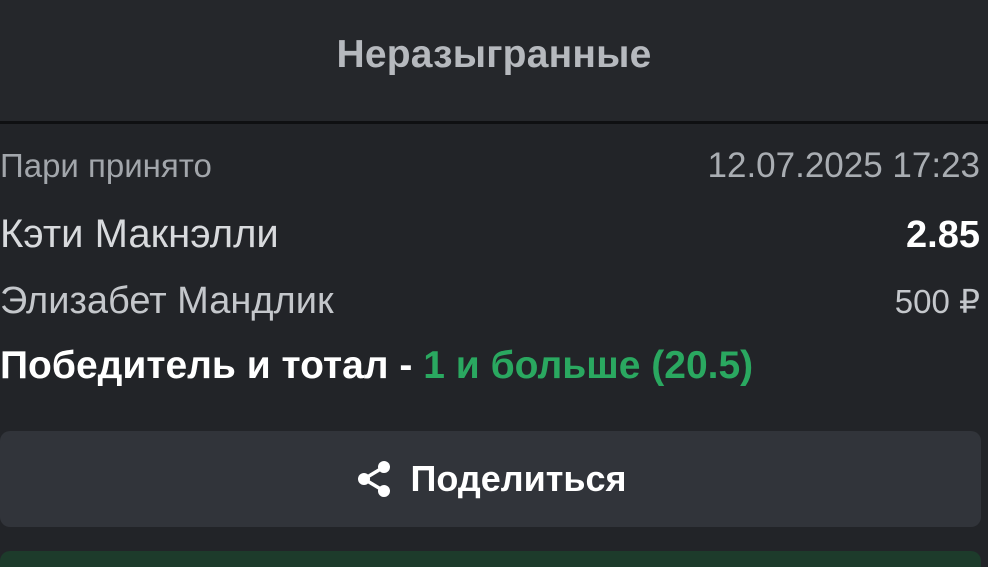  Describe the element at coordinates (139, 234) in the screenshot. I see `player1-name: Кэти Макнэлли` at that location.